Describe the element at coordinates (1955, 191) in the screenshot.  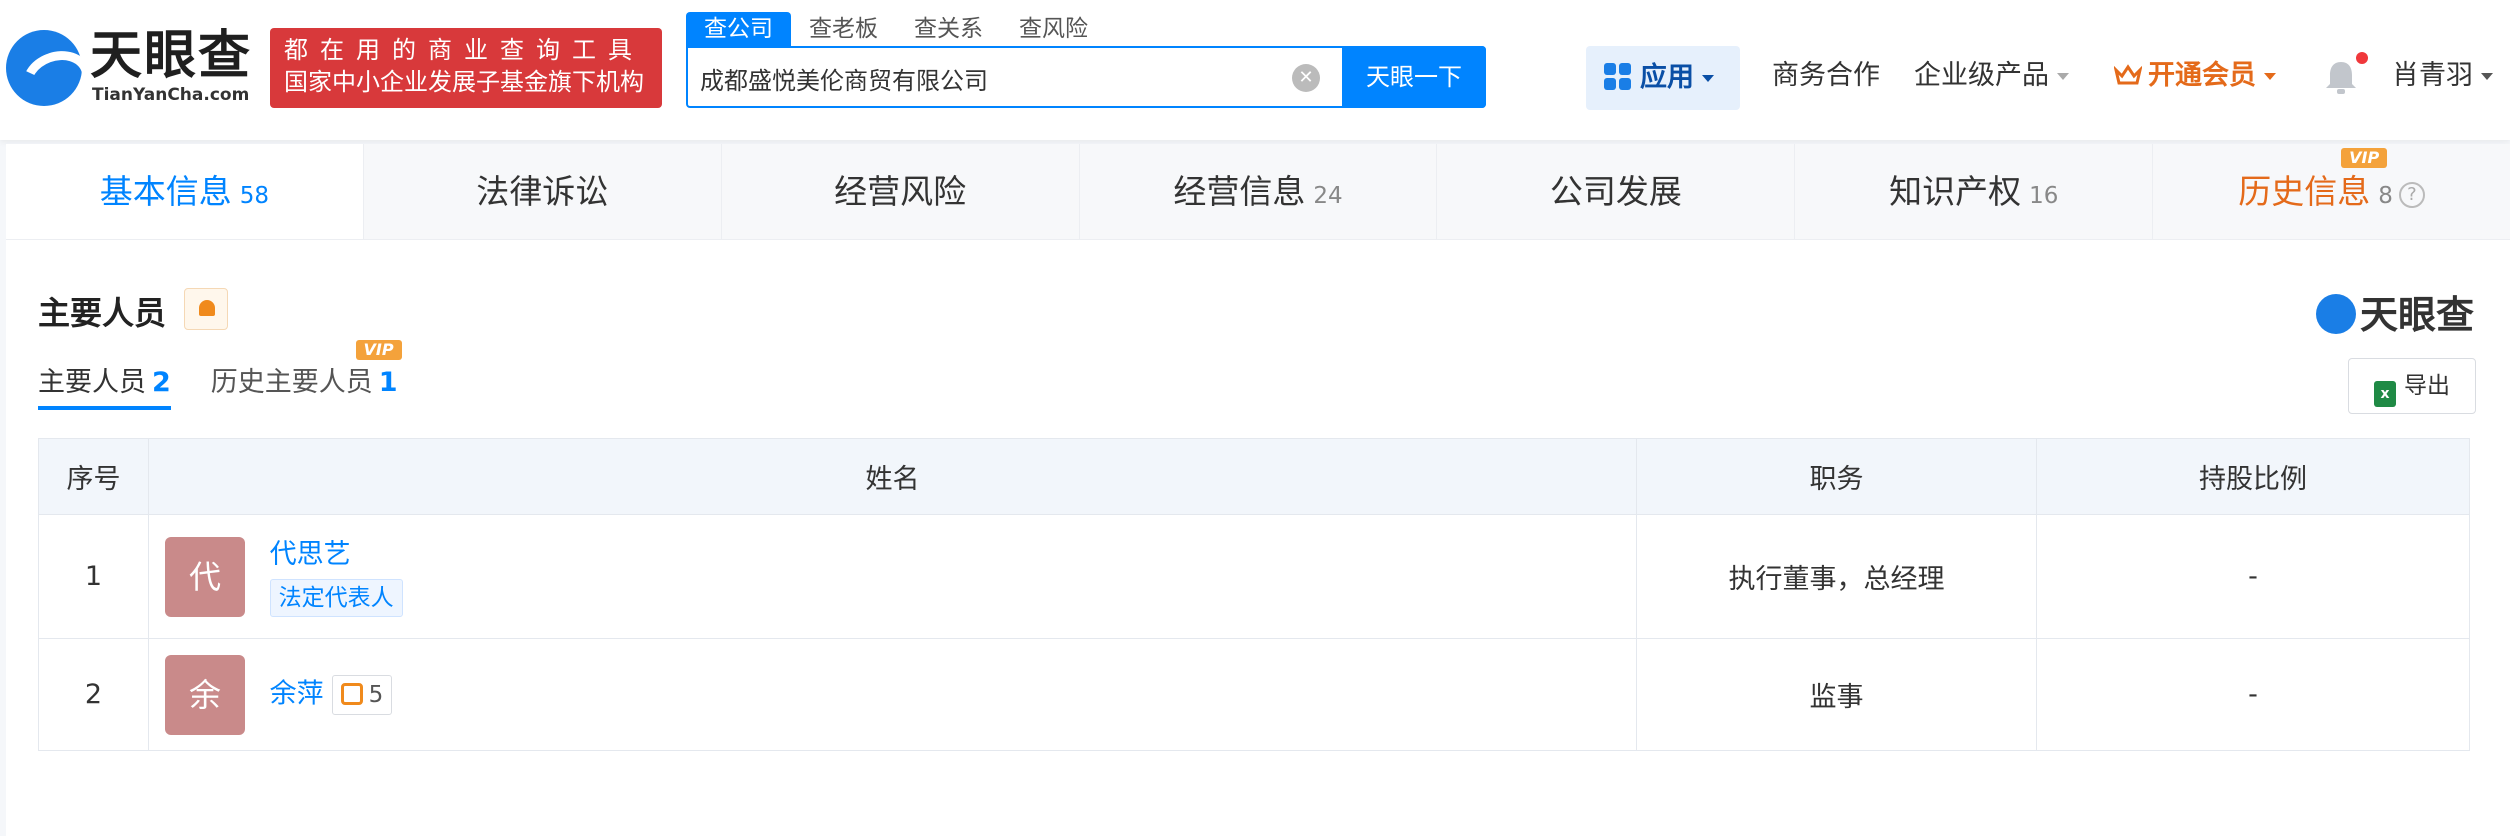
I see `tab-label: 知识产权` at that location.